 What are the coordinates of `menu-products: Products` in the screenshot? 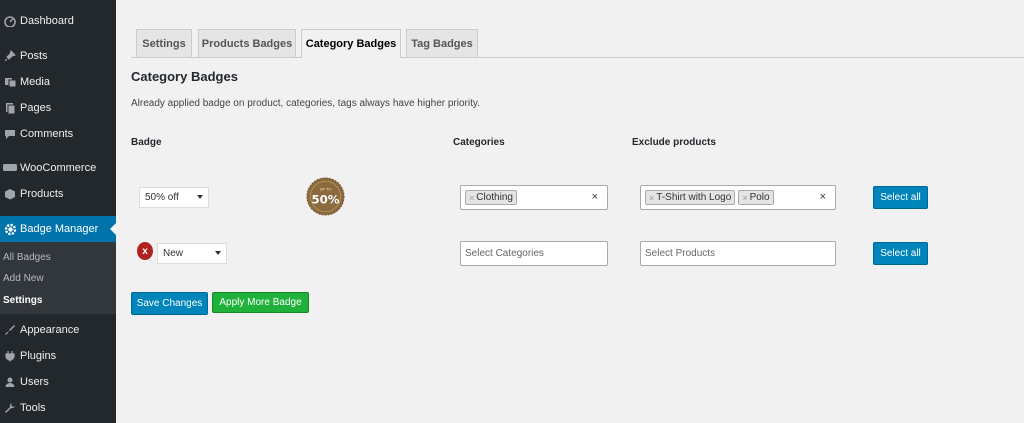 It's located at (58, 194).